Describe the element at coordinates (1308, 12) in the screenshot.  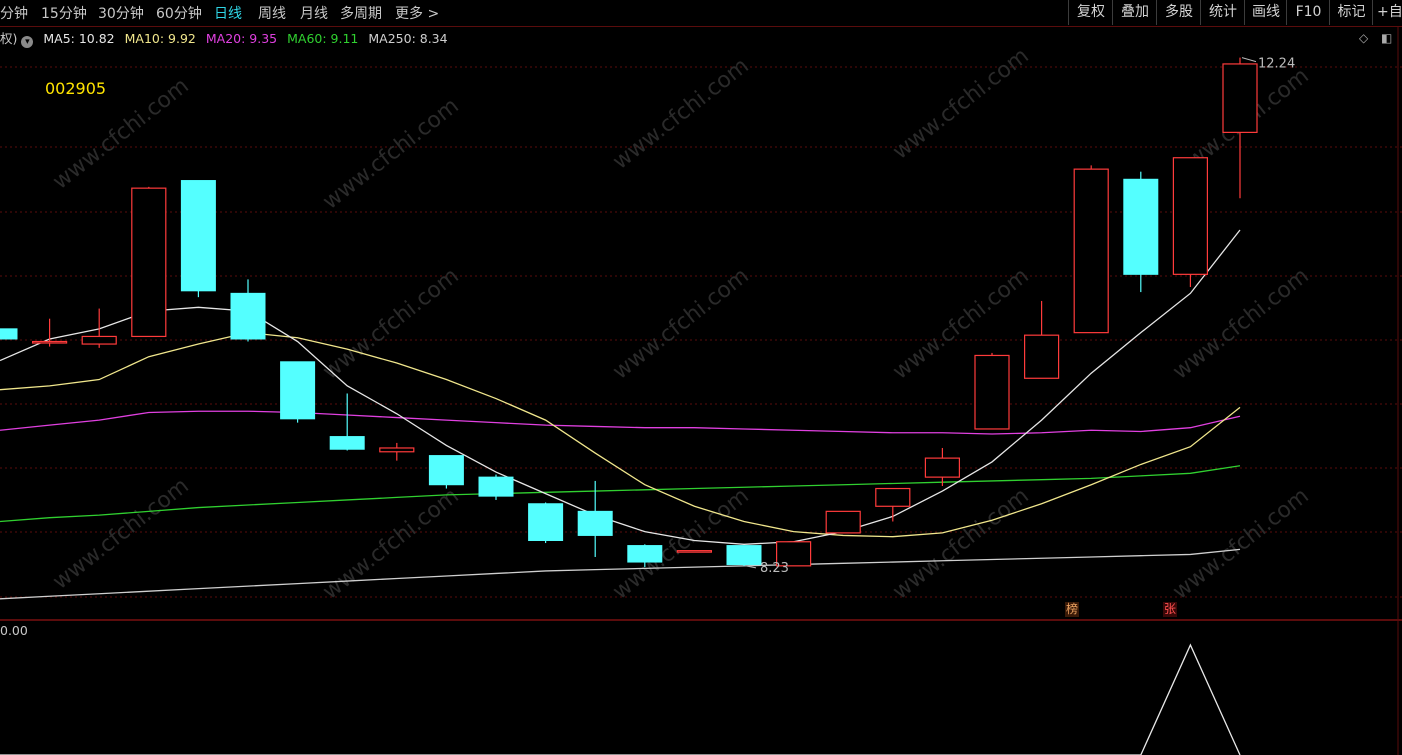
I see `f10-button: F10` at that location.